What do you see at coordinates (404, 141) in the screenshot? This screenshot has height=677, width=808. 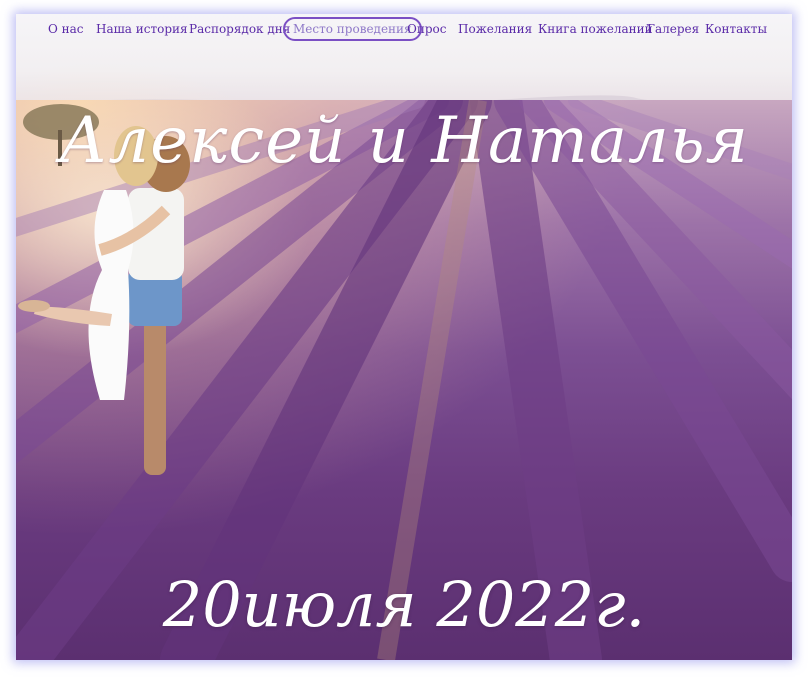 I see `couple-names-title: Алексей и Наталья` at bounding box center [404, 141].